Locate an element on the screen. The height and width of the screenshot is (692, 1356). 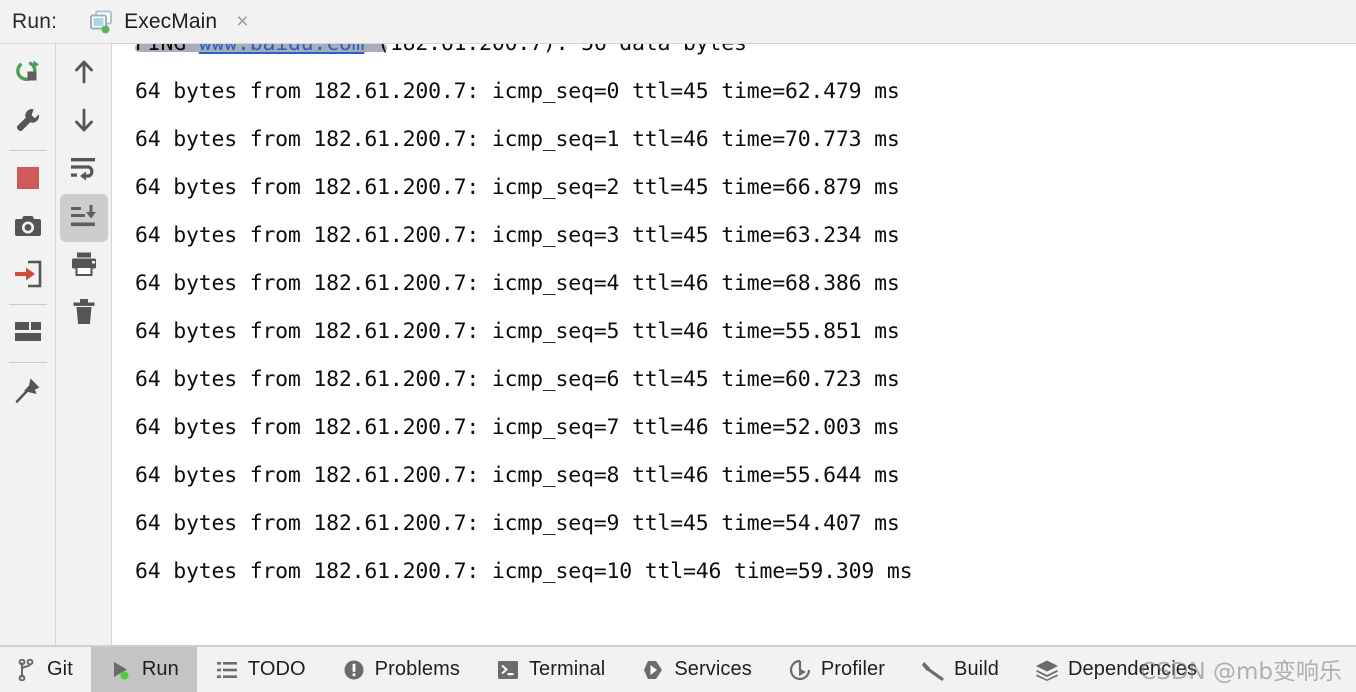
status-item-git: Git is located at coordinates (45, 669).